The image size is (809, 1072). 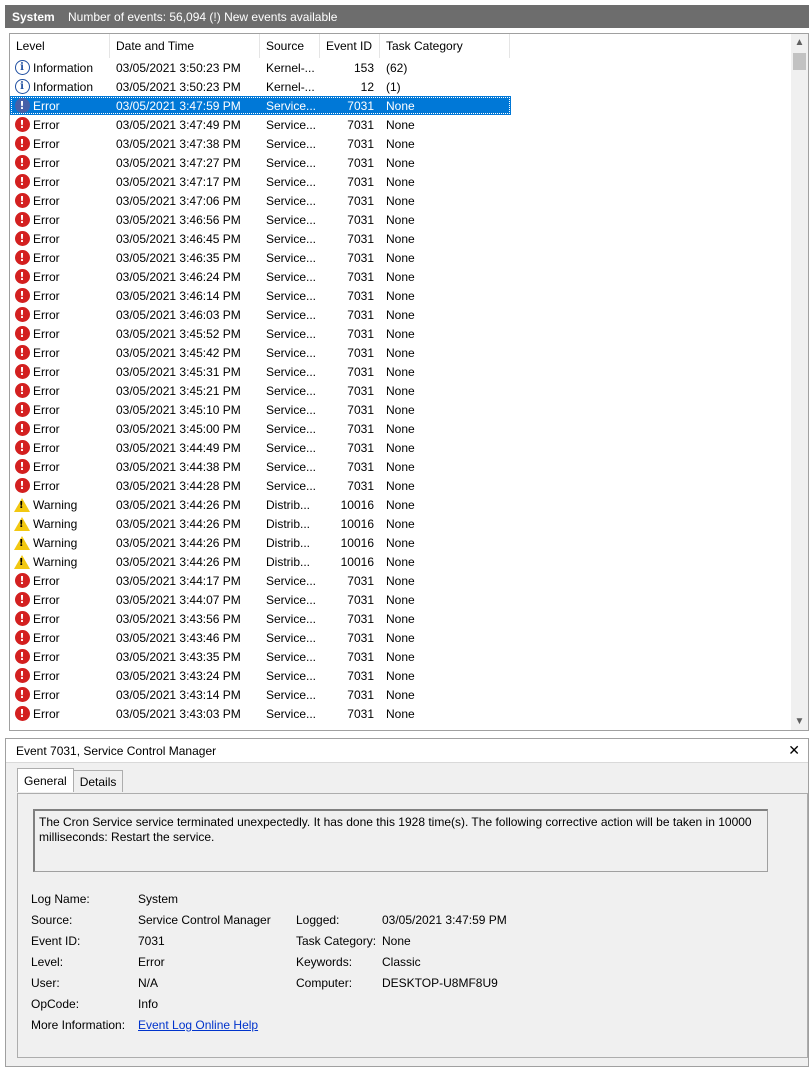 What do you see at coordinates (290, 46) in the screenshot?
I see `column-header-source: Source` at bounding box center [290, 46].